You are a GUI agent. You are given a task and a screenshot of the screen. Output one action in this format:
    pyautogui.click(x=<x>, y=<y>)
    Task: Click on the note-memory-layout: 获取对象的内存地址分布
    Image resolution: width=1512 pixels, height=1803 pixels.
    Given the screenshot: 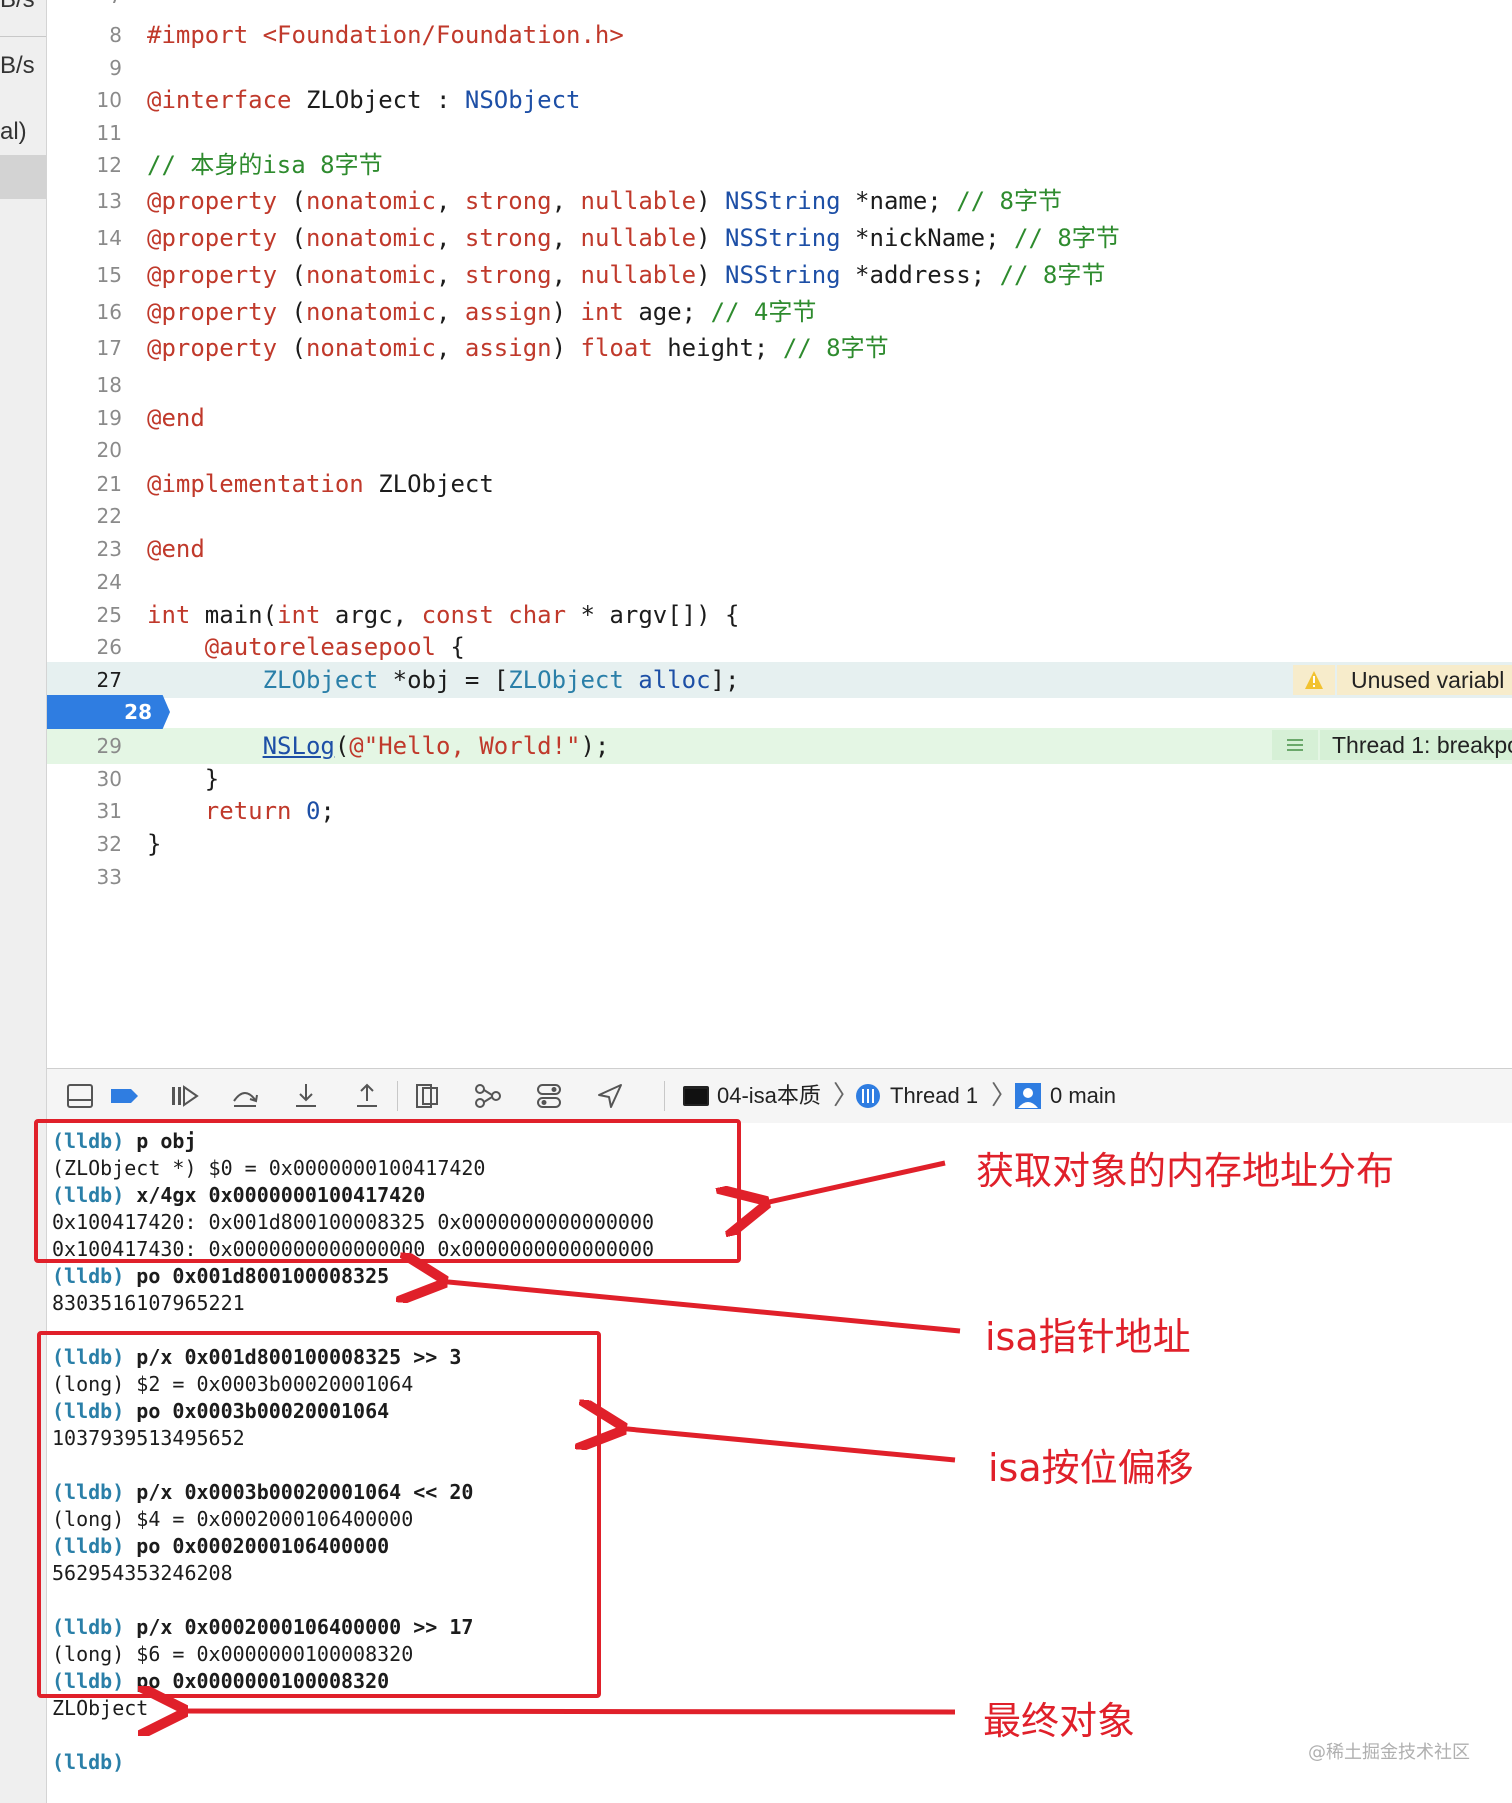 What is the action you would take?
    pyautogui.click(x=1185, y=1171)
    